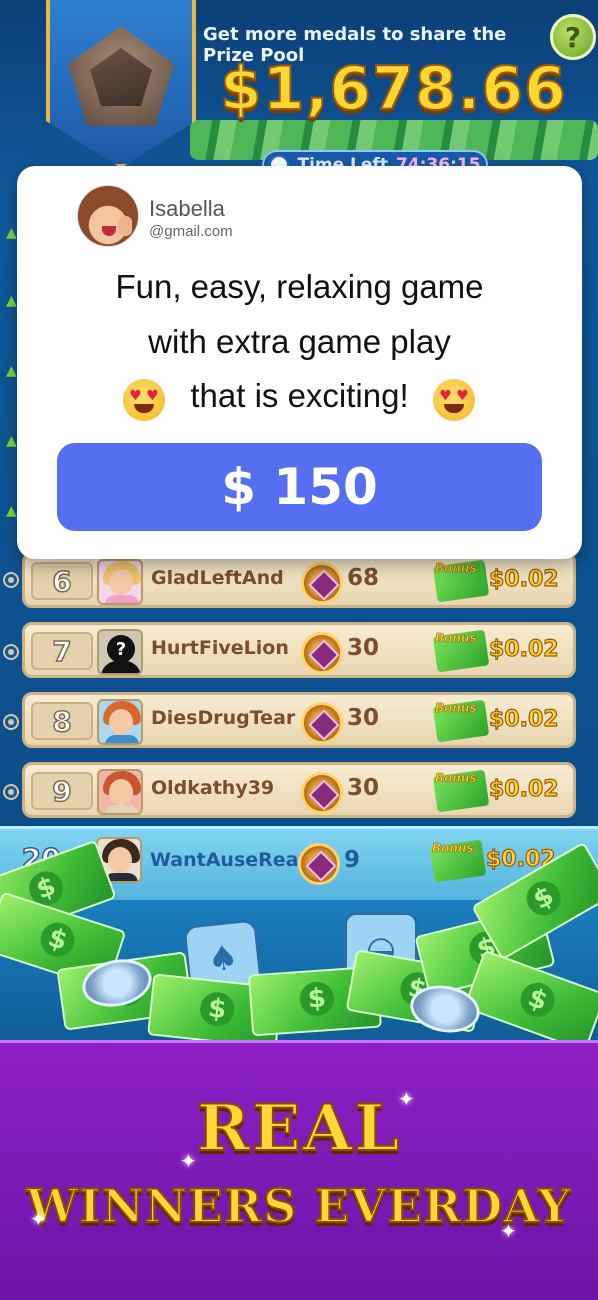 The image size is (598, 1300). Describe the element at coordinates (220, 648) in the screenshot. I see `player-name: HurtFiveLion` at that location.